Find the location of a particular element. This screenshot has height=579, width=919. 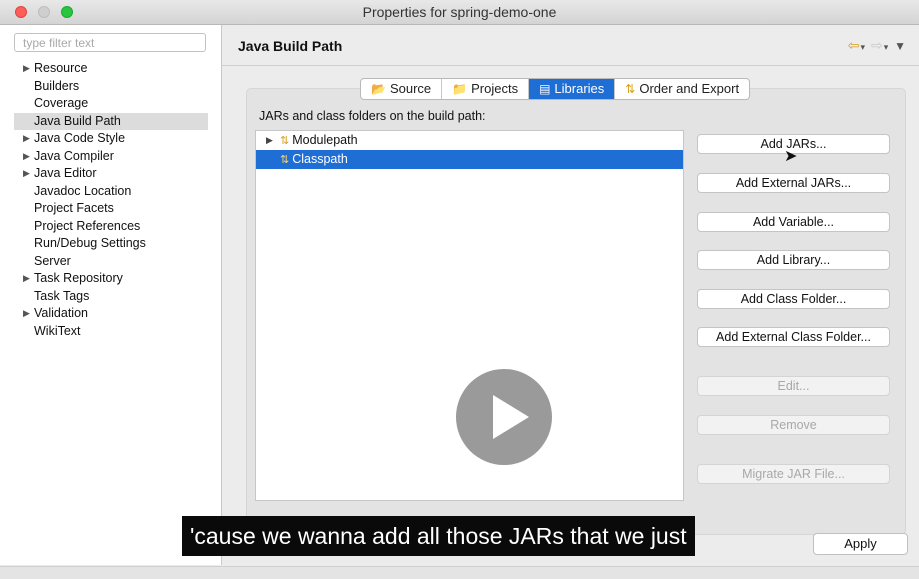

tab-label: Libraries is located at coordinates (579, 88).